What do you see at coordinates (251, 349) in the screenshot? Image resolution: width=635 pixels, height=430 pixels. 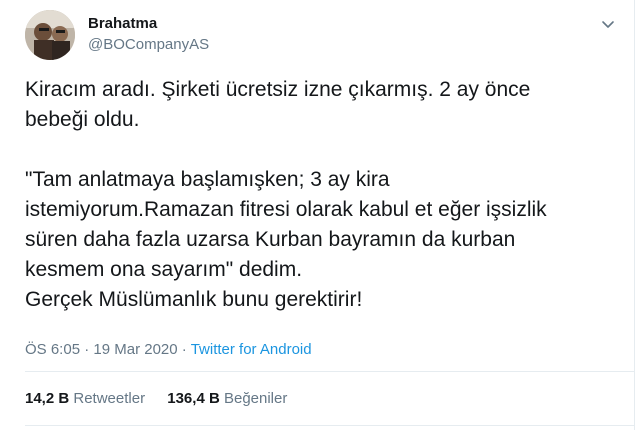 I see `tweet-source-link: Twitter for Android` at bounding box center [251, 349].